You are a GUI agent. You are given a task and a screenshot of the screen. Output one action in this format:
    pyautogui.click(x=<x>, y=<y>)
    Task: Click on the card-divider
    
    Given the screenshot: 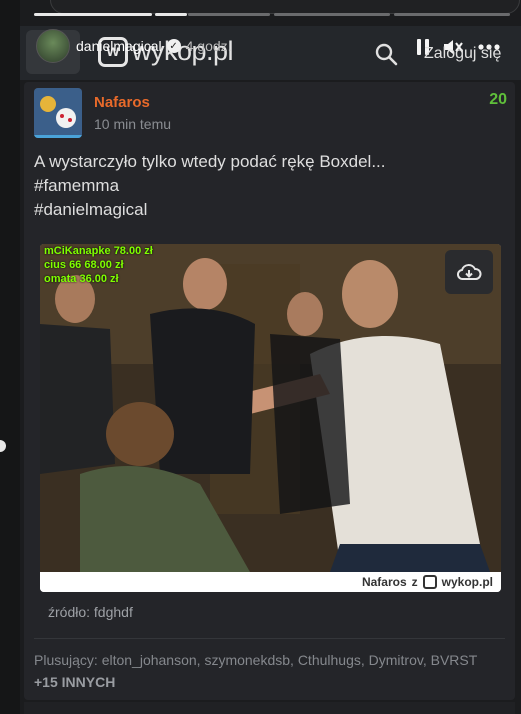 What is the action you would take?
    pyautogui.click(x=269, y=638)
    